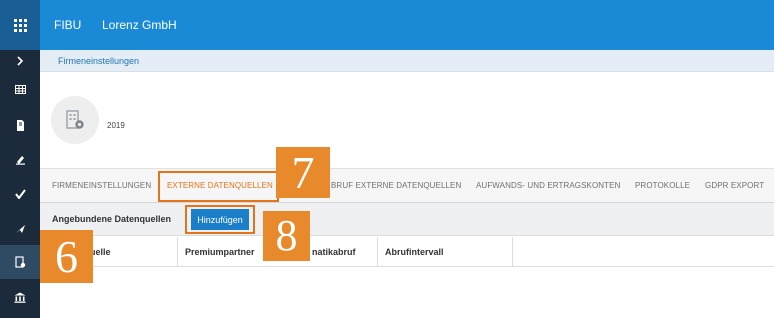  I want to click on edit-icon, so click(20, 160).